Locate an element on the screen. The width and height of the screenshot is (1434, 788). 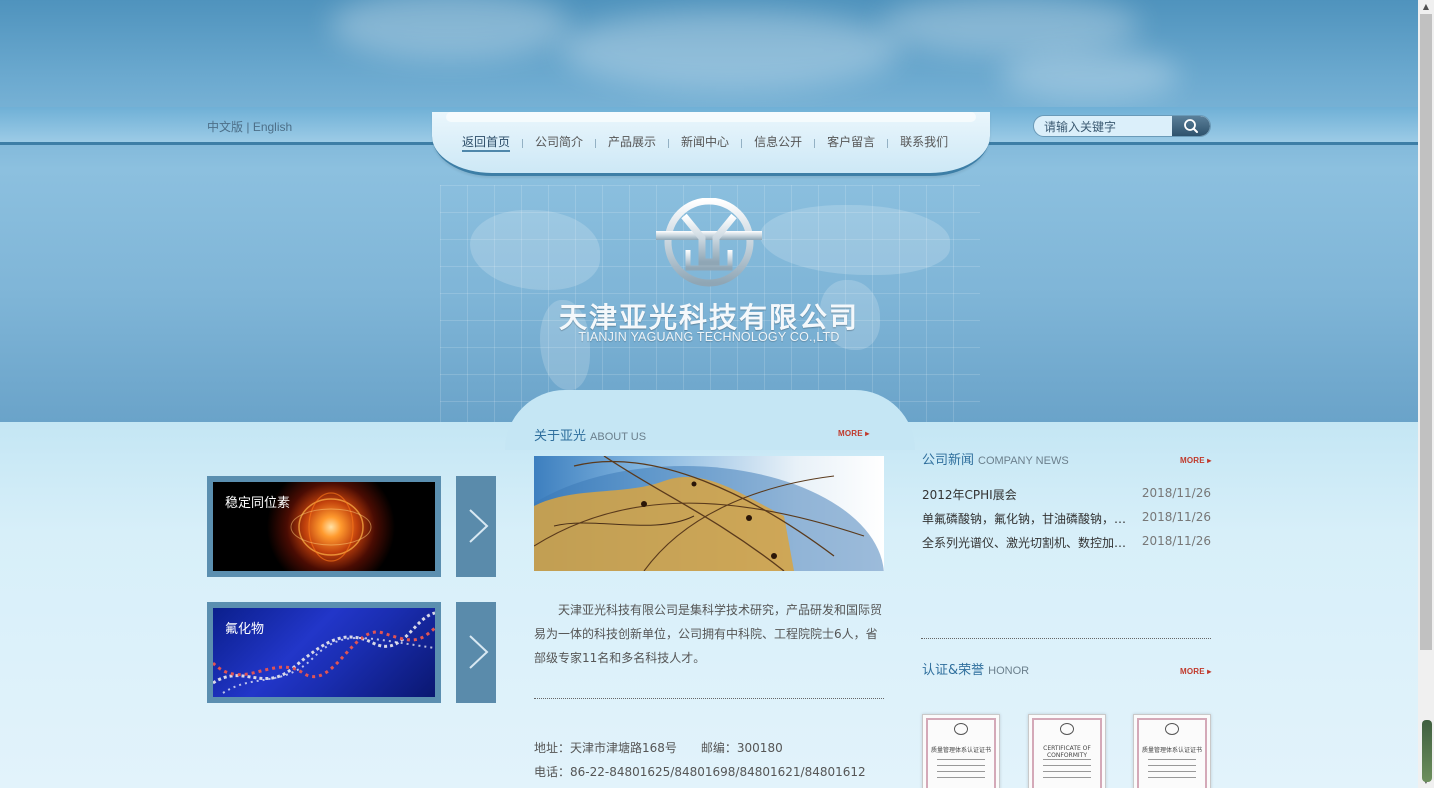
certificate-image: CERTIFICATE OF CONFORMITY is located at coordinates (1067, 751).